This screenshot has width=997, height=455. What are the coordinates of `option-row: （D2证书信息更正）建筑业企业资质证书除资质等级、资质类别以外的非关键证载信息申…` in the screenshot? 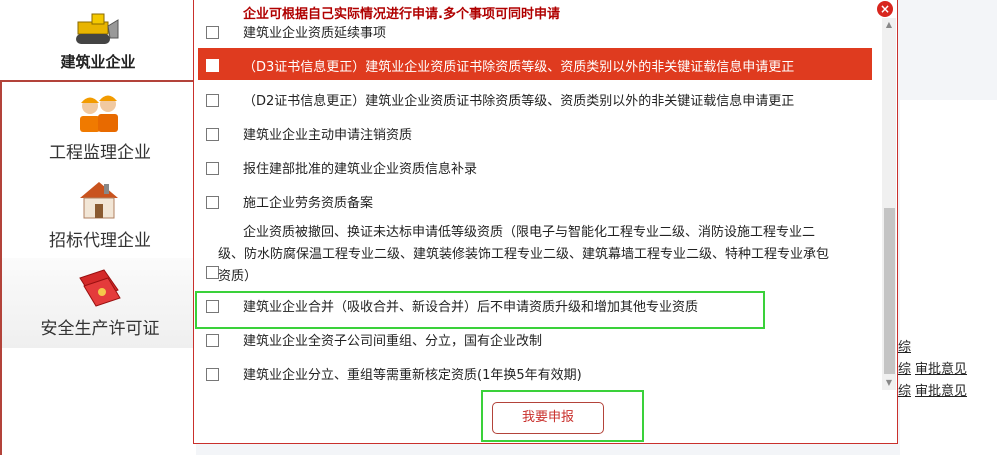 It's located at (535, 100).